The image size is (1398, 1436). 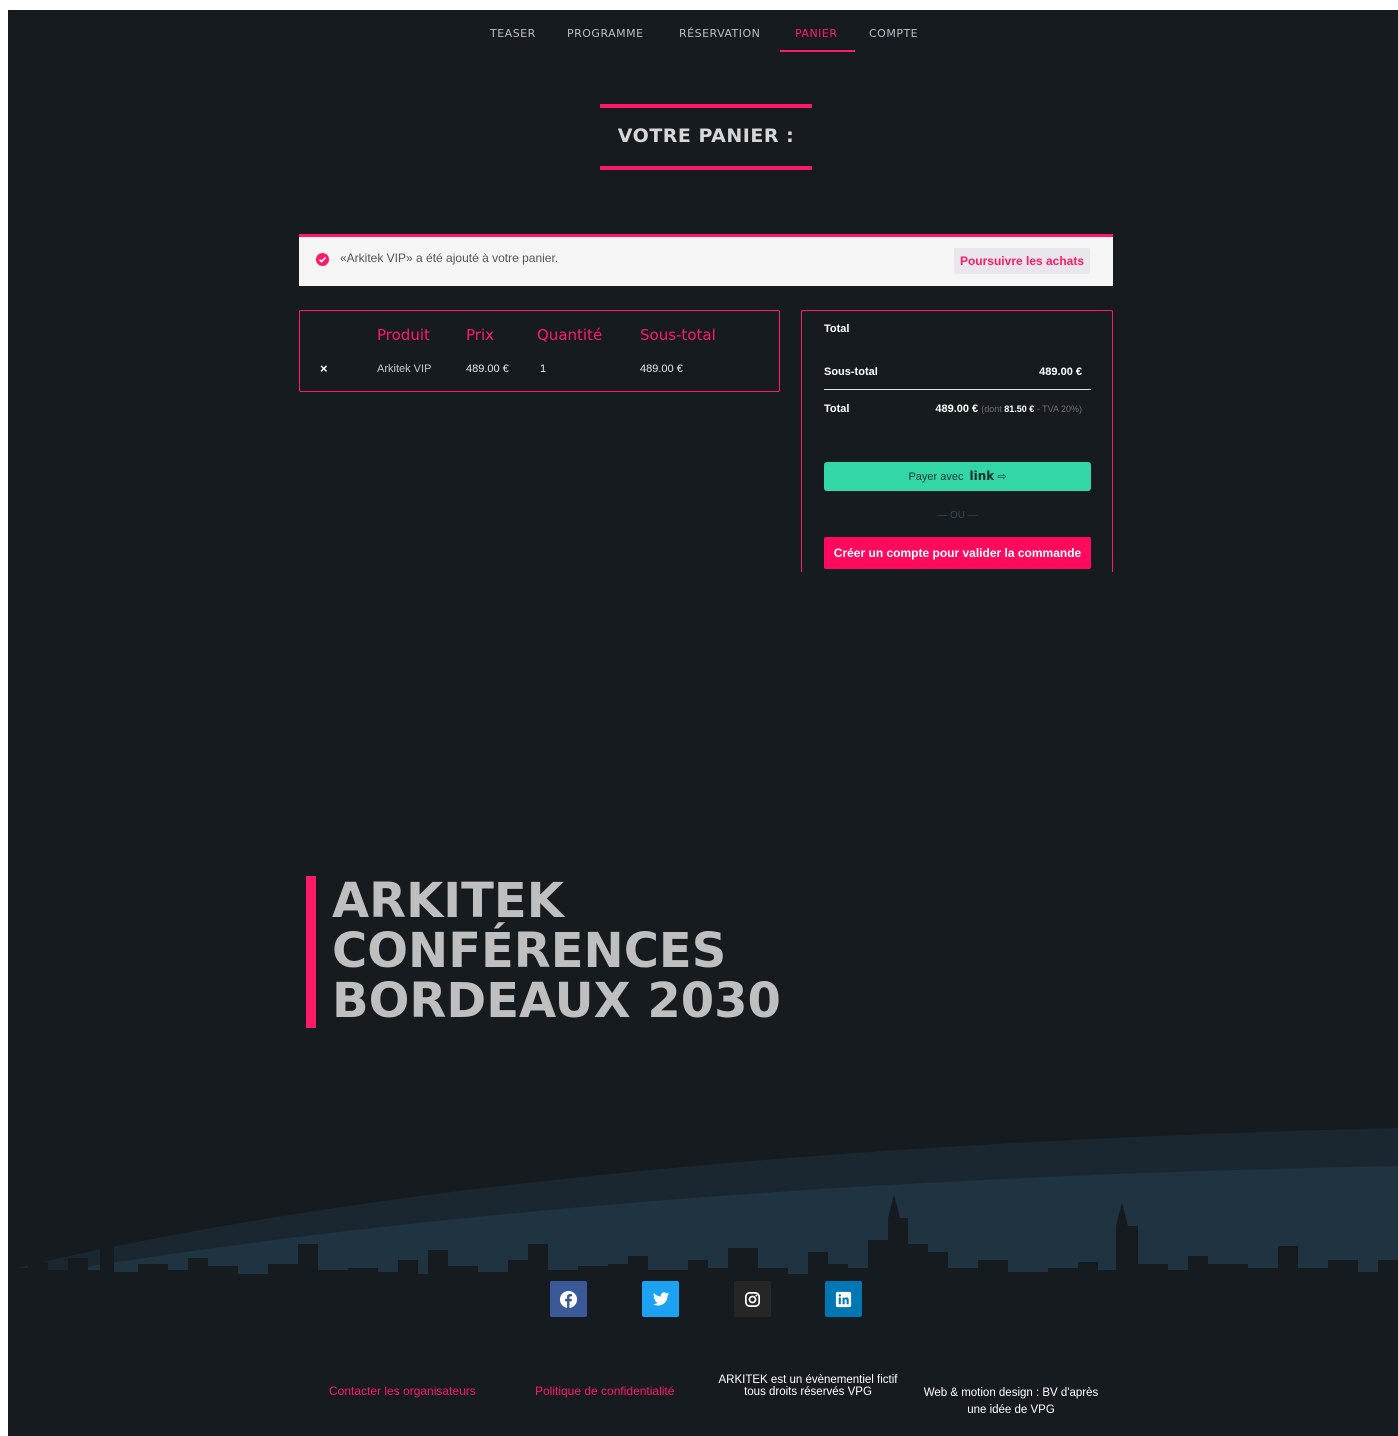 I want to click on nav-item-reservation: RÉSERVATION, so click(x=719, y=33).